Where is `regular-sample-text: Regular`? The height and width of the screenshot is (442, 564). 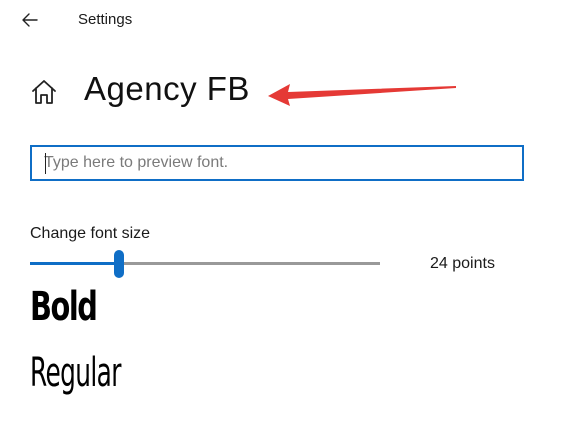
regular-sample-text: Regular is located at coordinates (75, 373).